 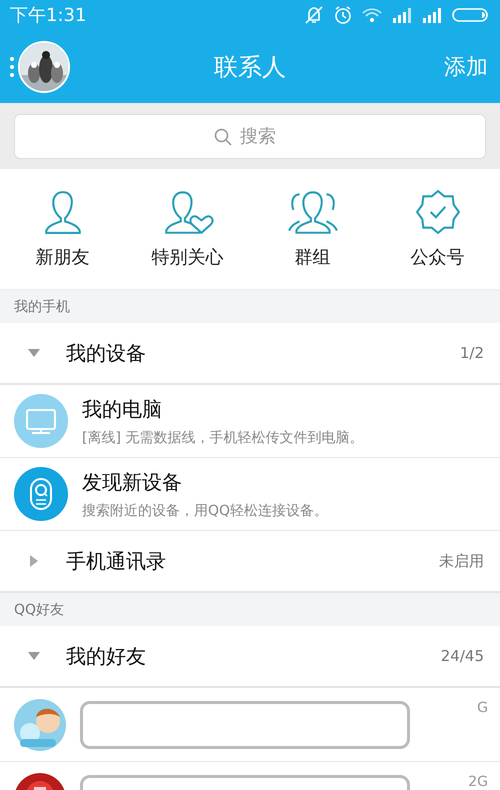 I want to click on quick-action: 新朋友, so click(x=62, y=229).